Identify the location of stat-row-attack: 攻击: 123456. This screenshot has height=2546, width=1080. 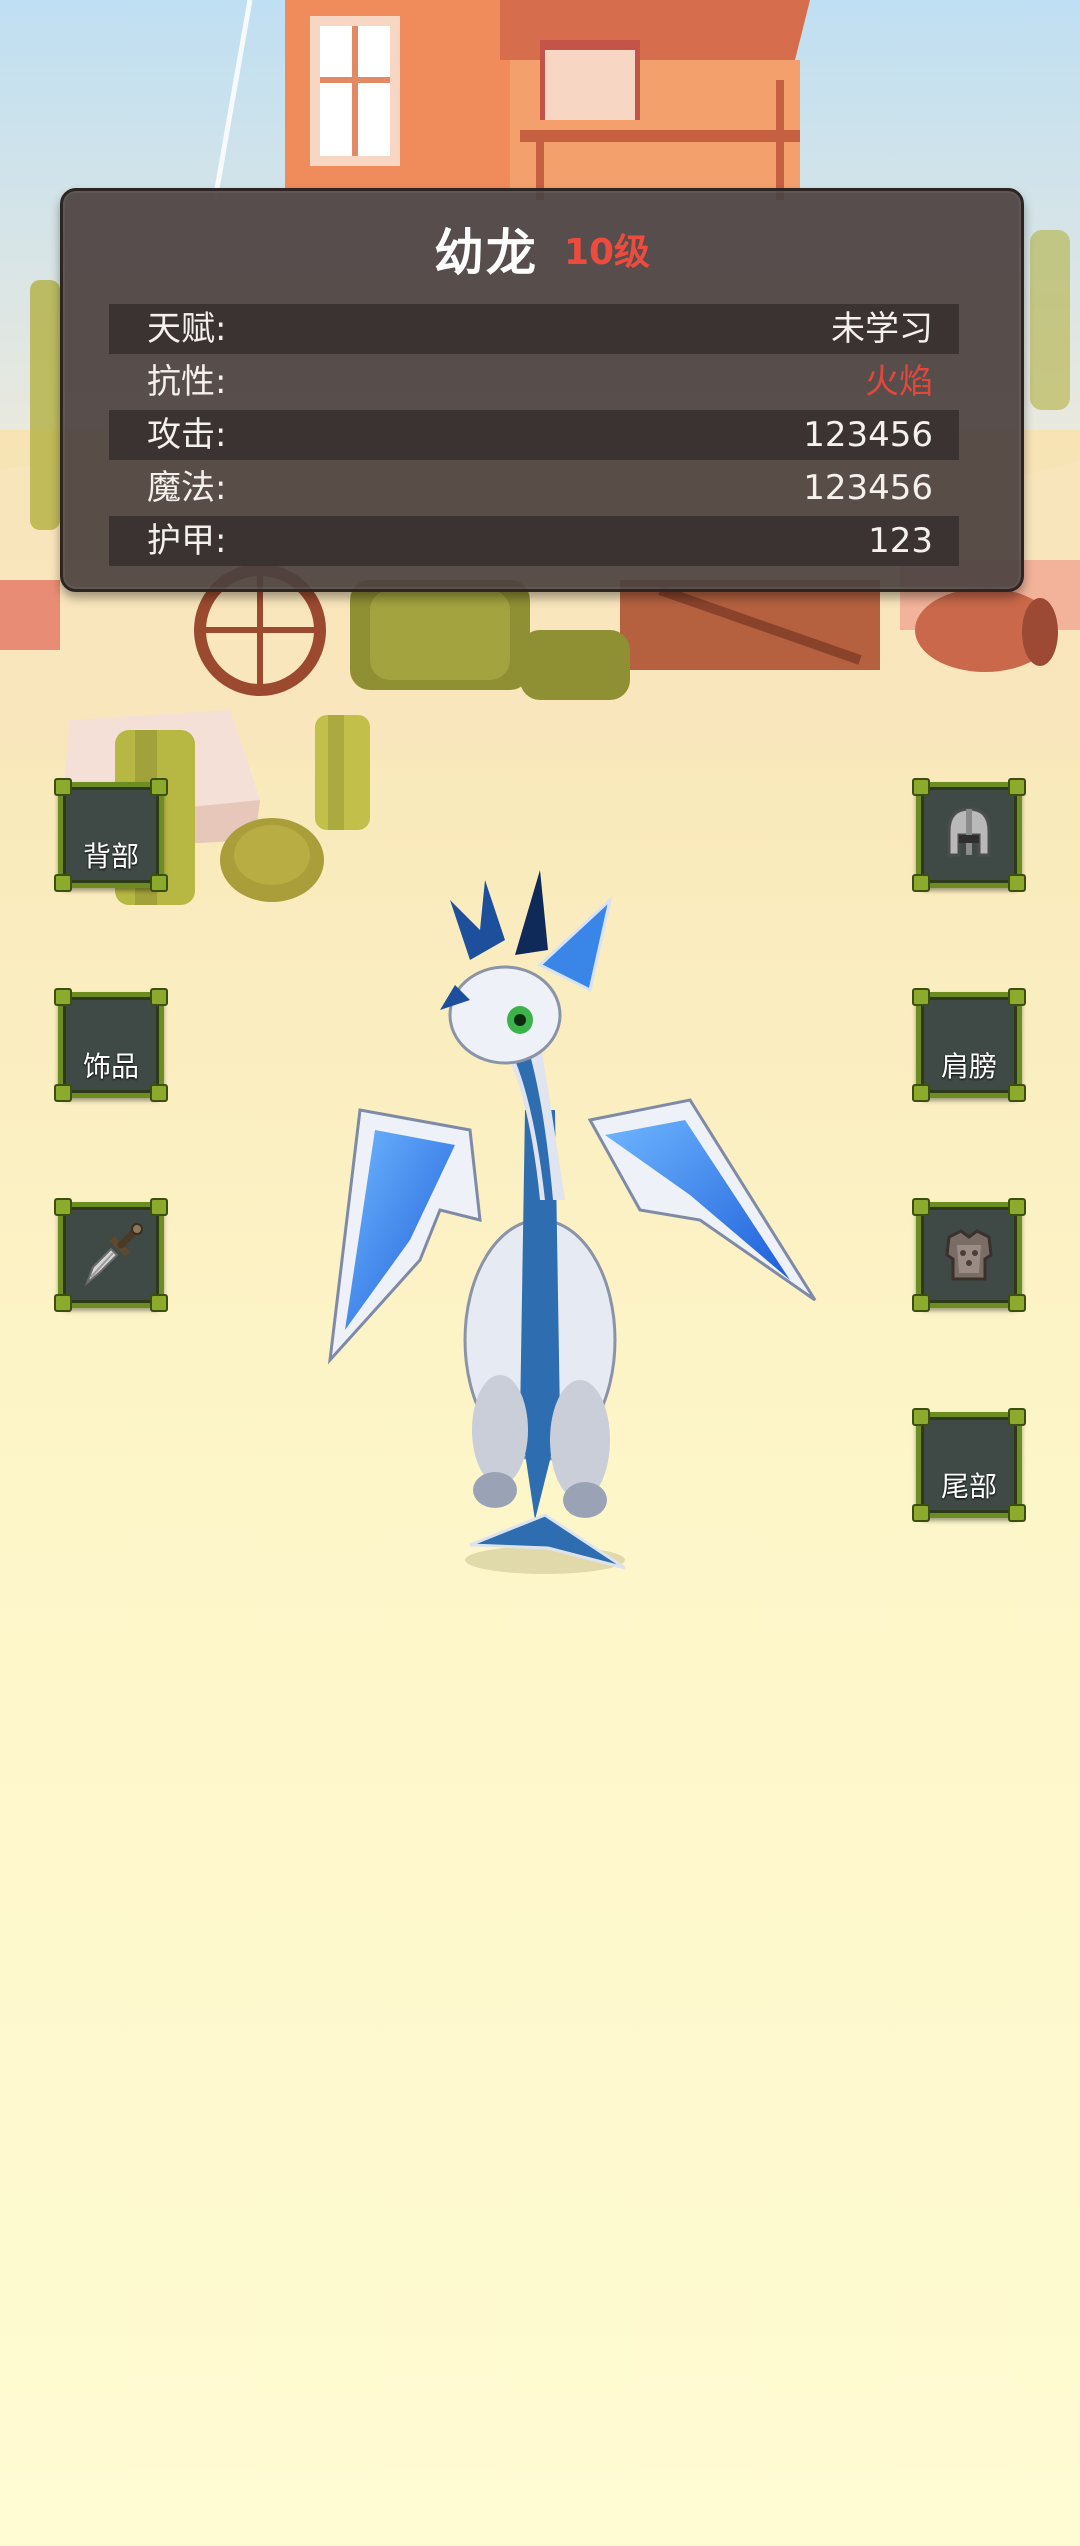
(534, 435).